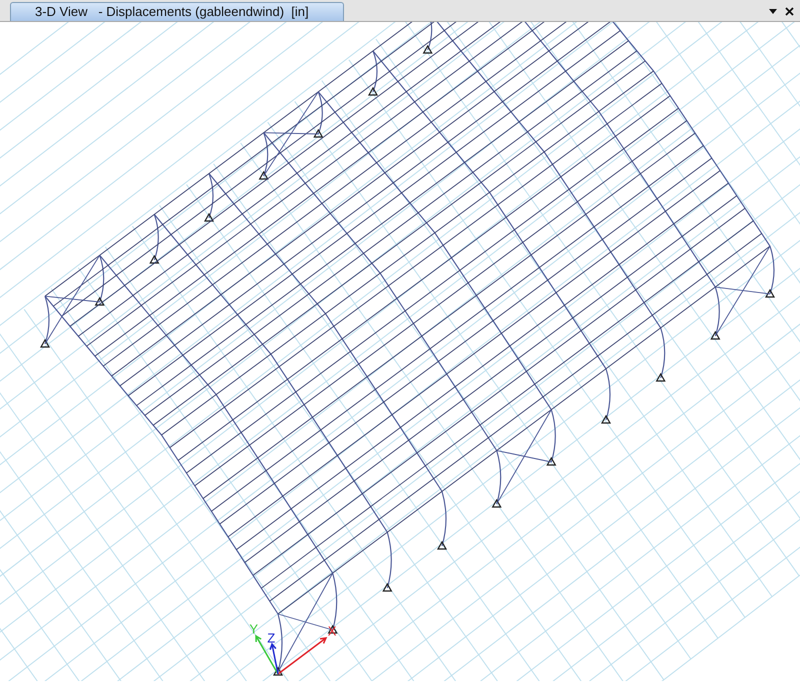 This screenshot has width=800, height=682. Describe the element at coordinates (177, 11) in the screenshot. I see `view-tab: 3-D View - Displacements (gableendwind) [in]` at that location.